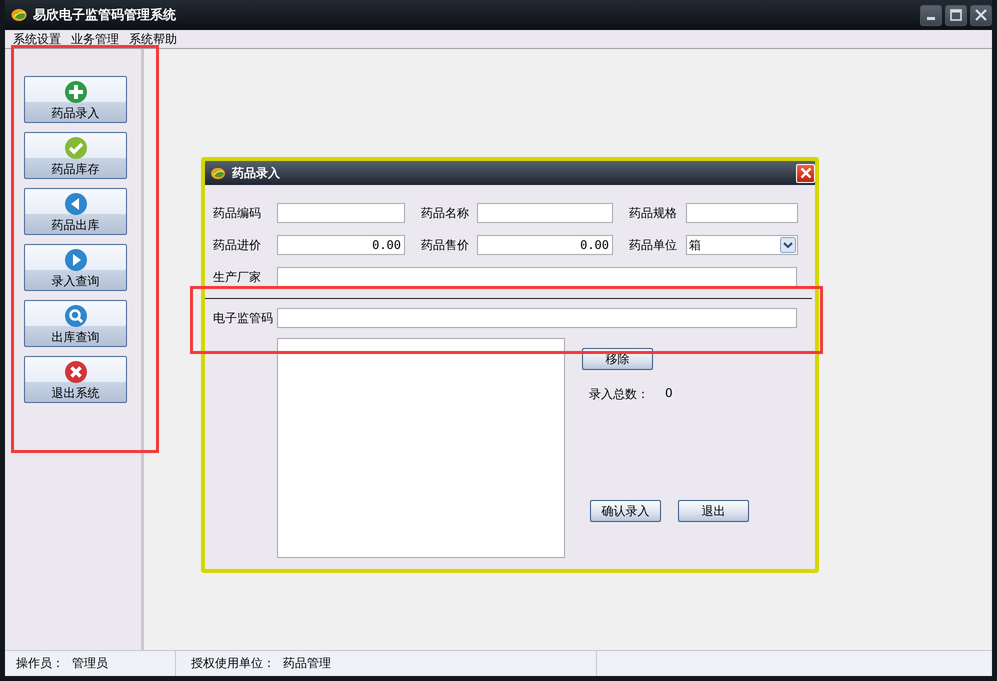 The image size is (997, 681). I want to click on status-value: 药品管理, so click(307, 663).